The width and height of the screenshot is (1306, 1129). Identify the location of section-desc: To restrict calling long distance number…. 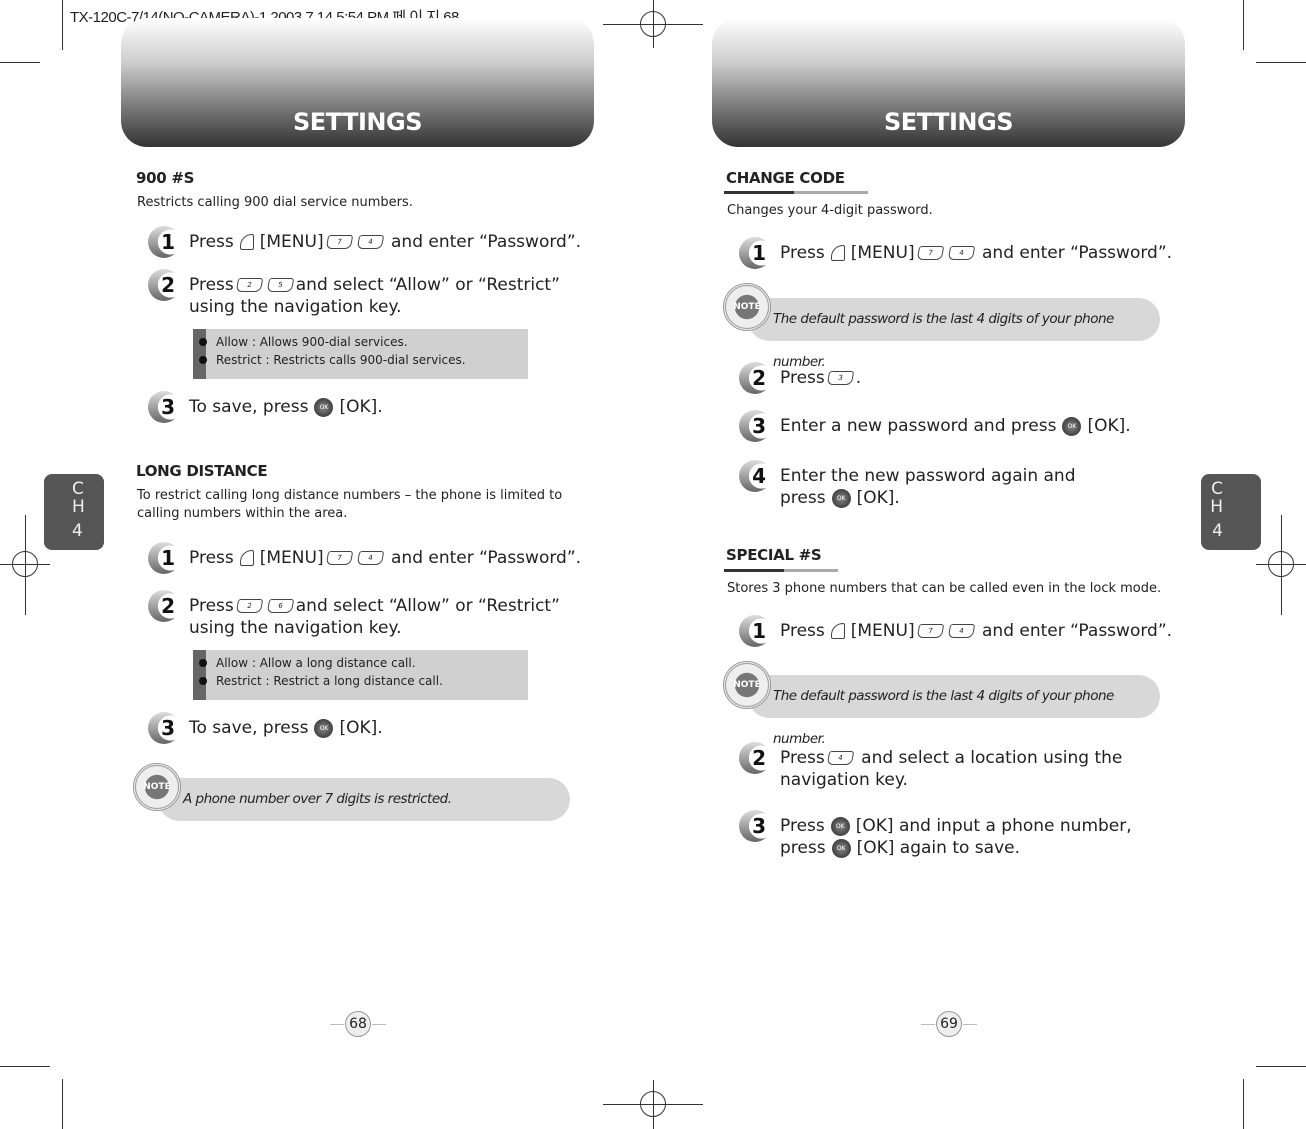
(350, 495).